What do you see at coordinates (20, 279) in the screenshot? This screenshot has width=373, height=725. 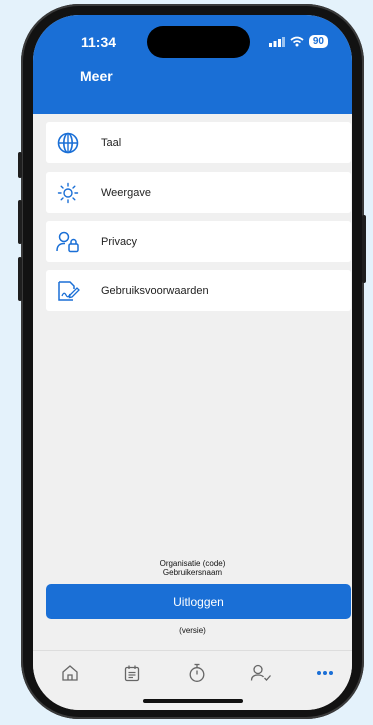 I see `volume-down-button` at bounding box center [20, 279].